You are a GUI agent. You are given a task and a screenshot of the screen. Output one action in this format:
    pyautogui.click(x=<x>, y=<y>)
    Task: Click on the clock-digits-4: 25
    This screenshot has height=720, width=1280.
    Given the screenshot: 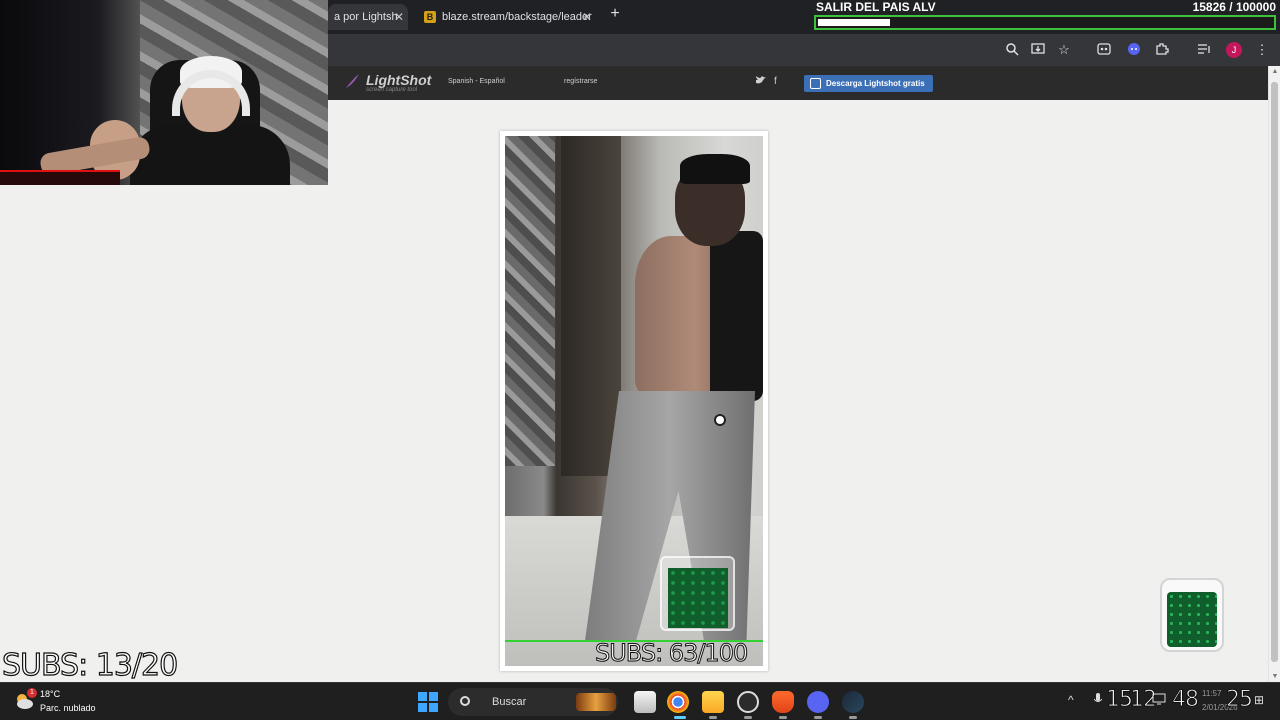 What is the action you would take?
    pyautogui.click(x=1240, y=700)
    